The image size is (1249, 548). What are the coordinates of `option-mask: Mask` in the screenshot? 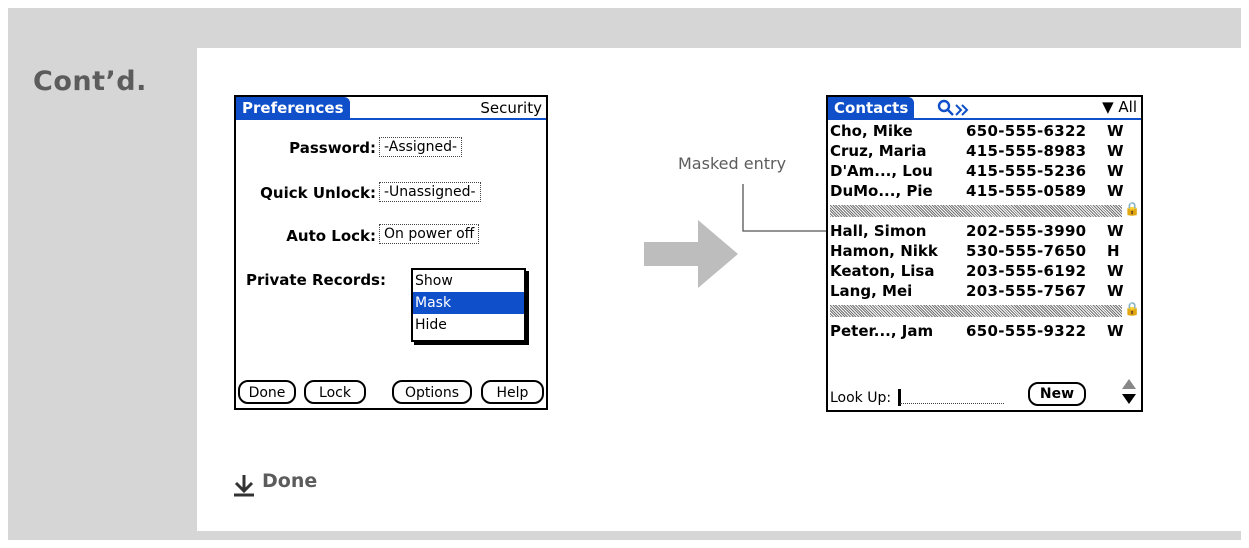 It's located at (468, 303).